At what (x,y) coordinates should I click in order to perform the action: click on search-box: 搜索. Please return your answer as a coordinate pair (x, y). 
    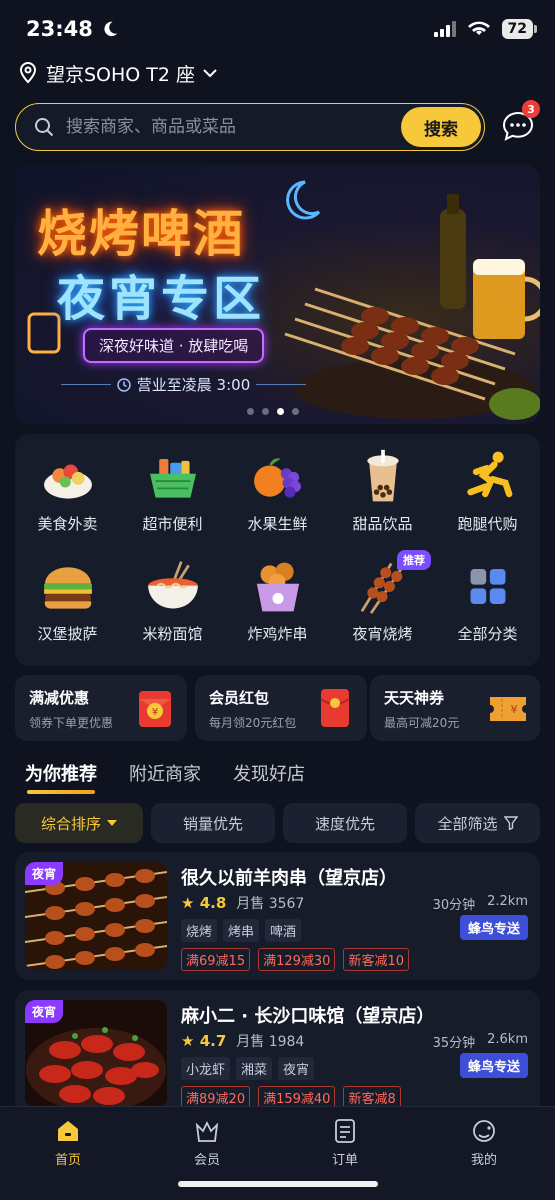
    Looking at the image, I should click on (250, 127).